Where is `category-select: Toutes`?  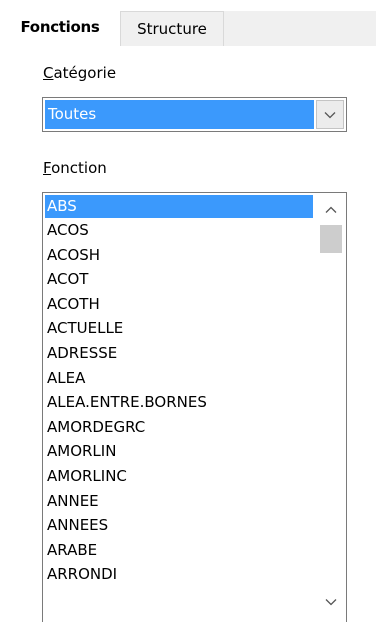
category-select: Toutes is located at coordinates (194, 114).